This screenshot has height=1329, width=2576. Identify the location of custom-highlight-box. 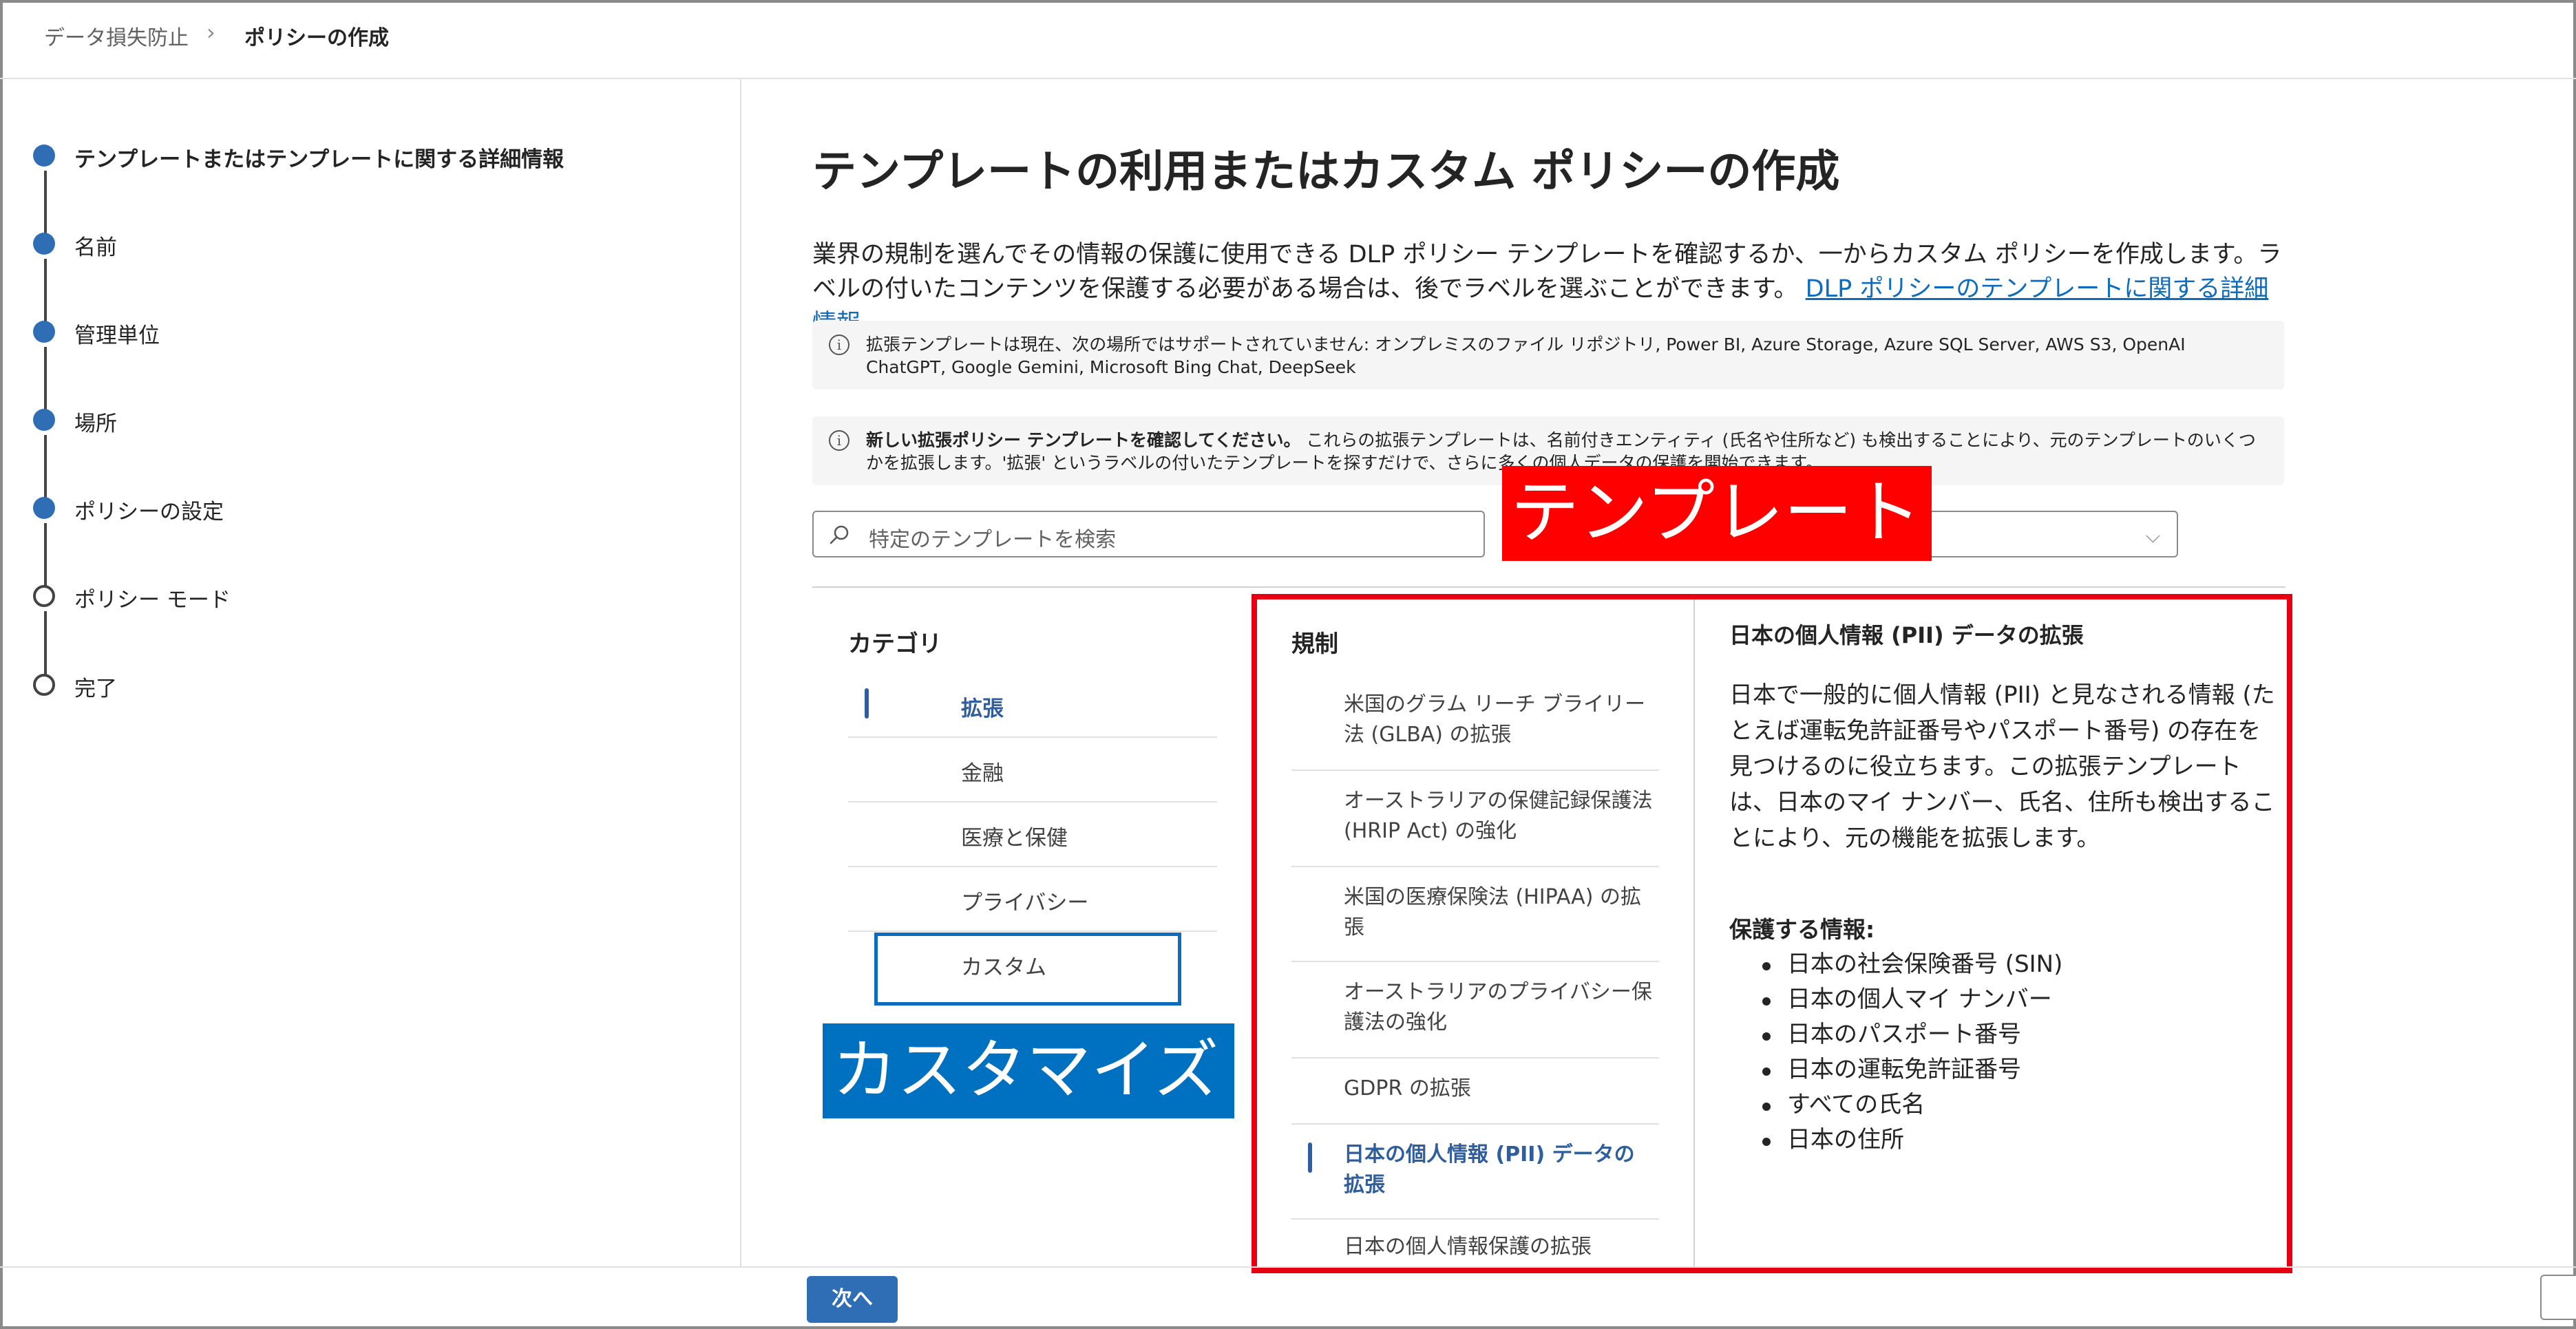
(1028, 969).